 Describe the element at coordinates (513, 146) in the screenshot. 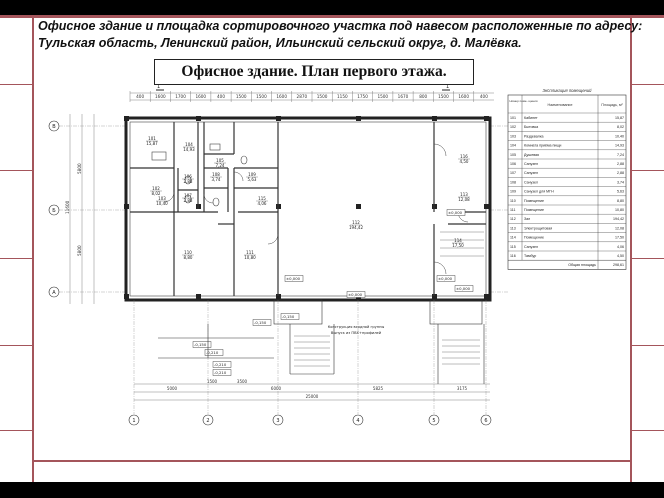

I see `legend-cell-num: 104` at that location.